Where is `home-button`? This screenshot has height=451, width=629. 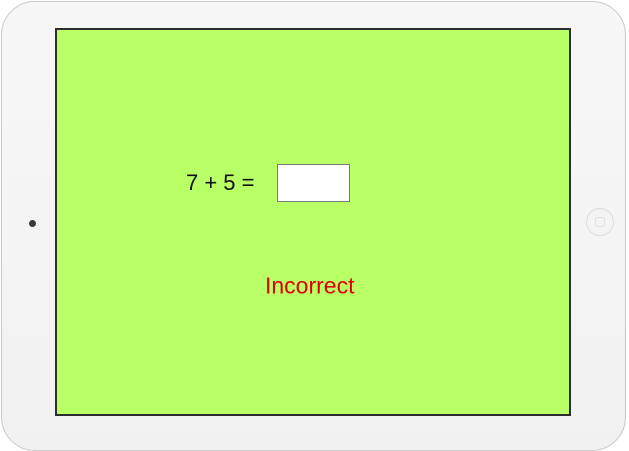 home-button is located at coordinates (600, 222).